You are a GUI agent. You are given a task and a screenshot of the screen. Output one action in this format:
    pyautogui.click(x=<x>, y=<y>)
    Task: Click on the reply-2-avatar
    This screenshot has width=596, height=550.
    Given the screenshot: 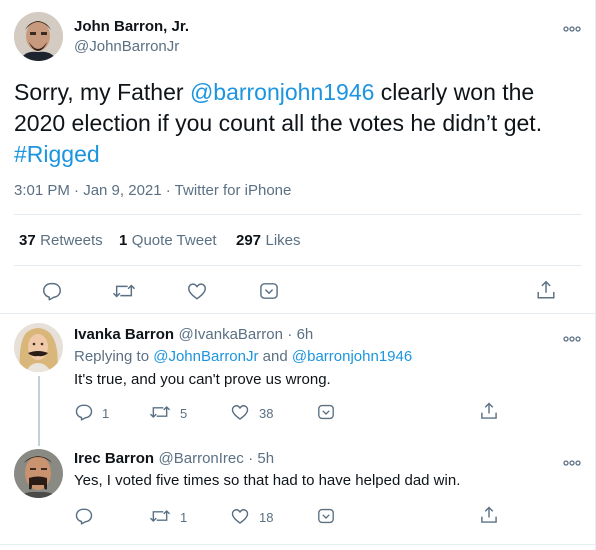 What is the action you would take?
    pyautogui.click(x=38, y=473)
    